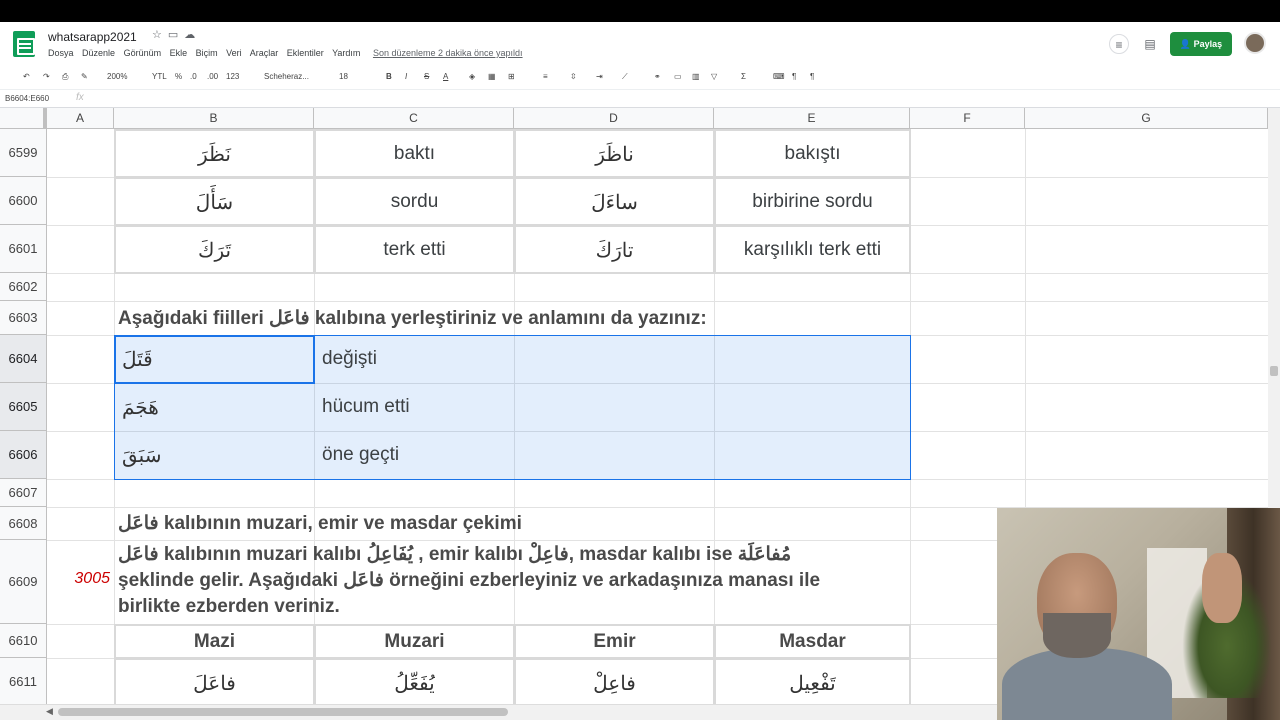 The image size is (1280, 720). I want to click on row-header-6609: 6609, so click(23, 582).